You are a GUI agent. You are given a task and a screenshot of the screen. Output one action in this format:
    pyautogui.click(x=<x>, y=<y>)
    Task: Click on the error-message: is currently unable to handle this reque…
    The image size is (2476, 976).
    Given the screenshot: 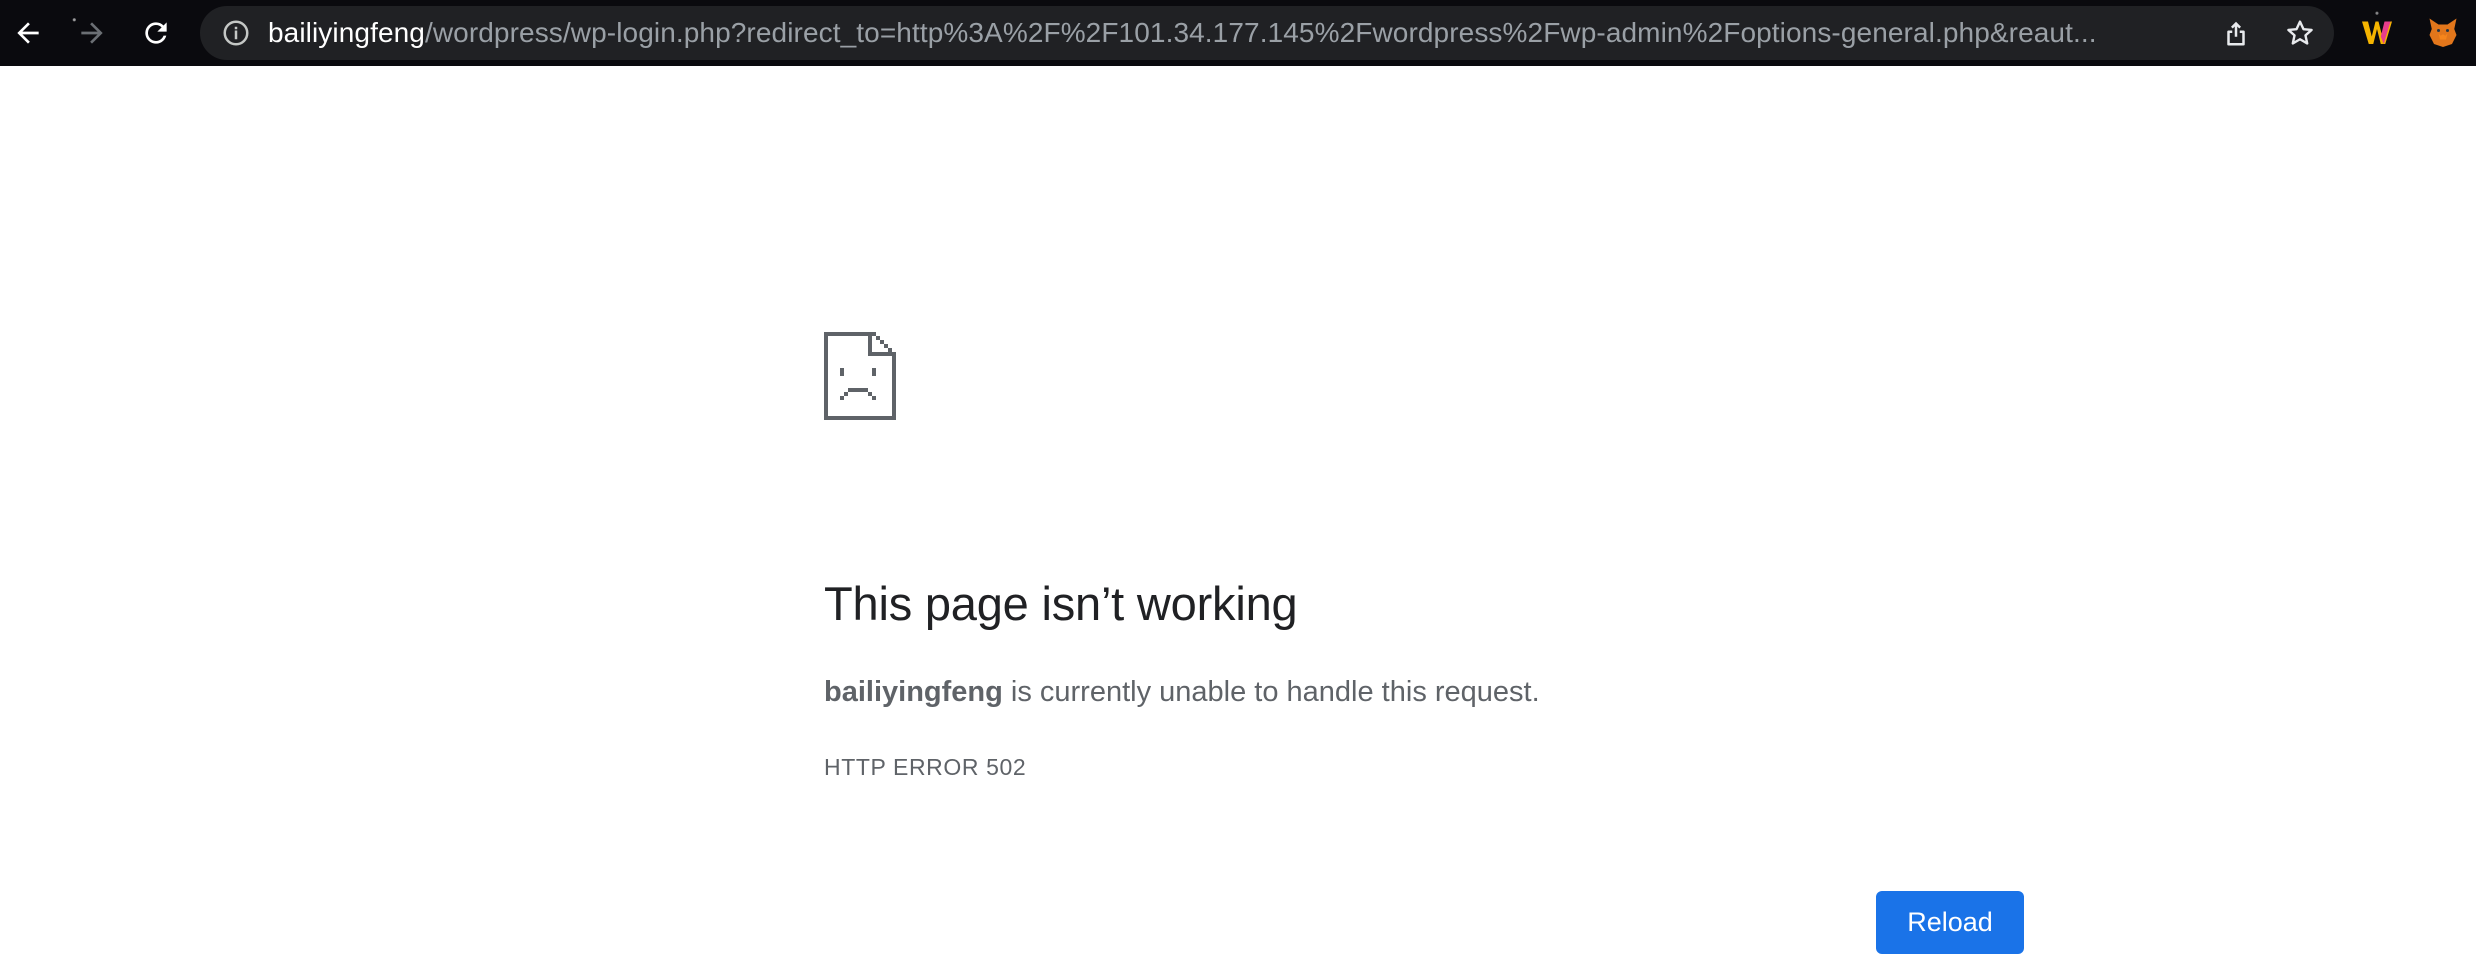 What is the action you would take?
    pyautogui.click(x=1271, y=692)
    